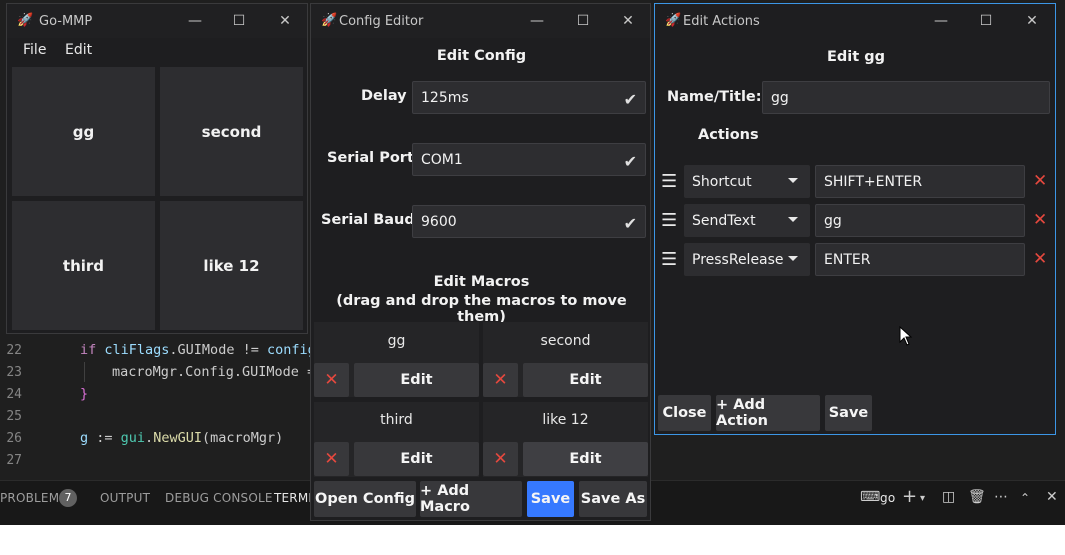  Describe the element at coordinates (481, 56) in the screenshot. I see `config-heading: Edit Config` at that location.